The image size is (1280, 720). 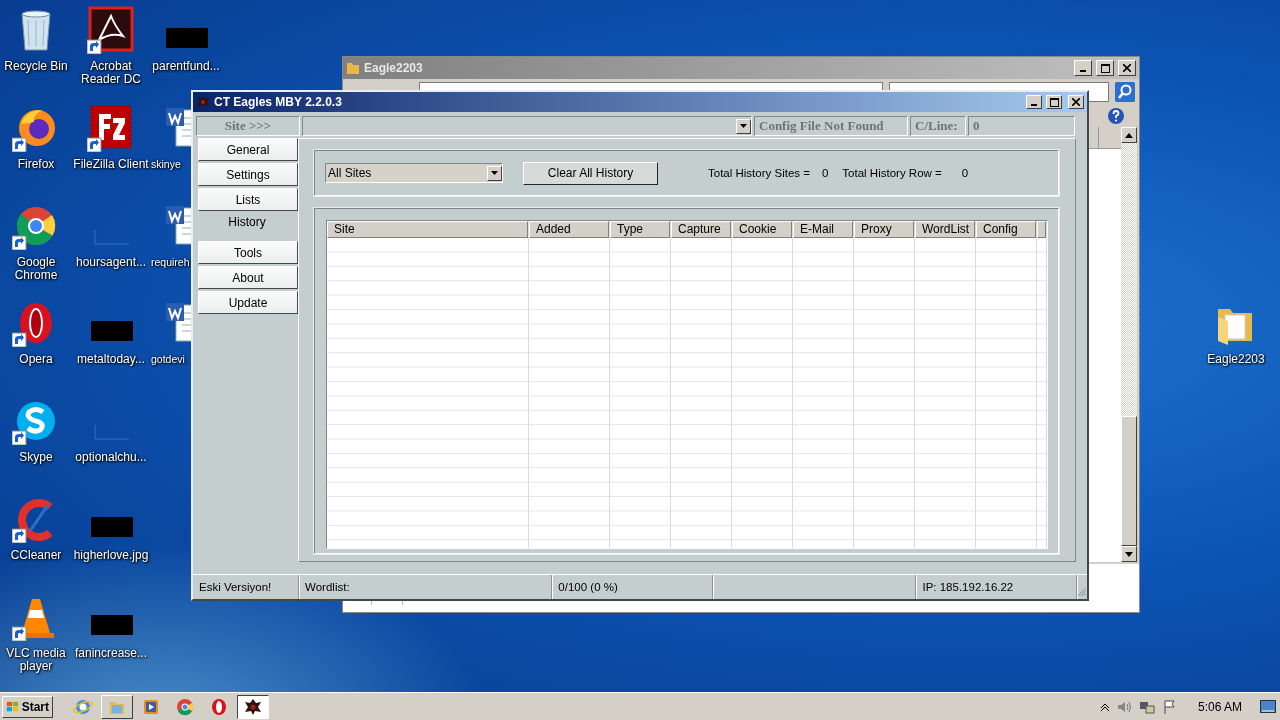 I want to click on window-title: Eagle2203, so click(x=394, y=68).